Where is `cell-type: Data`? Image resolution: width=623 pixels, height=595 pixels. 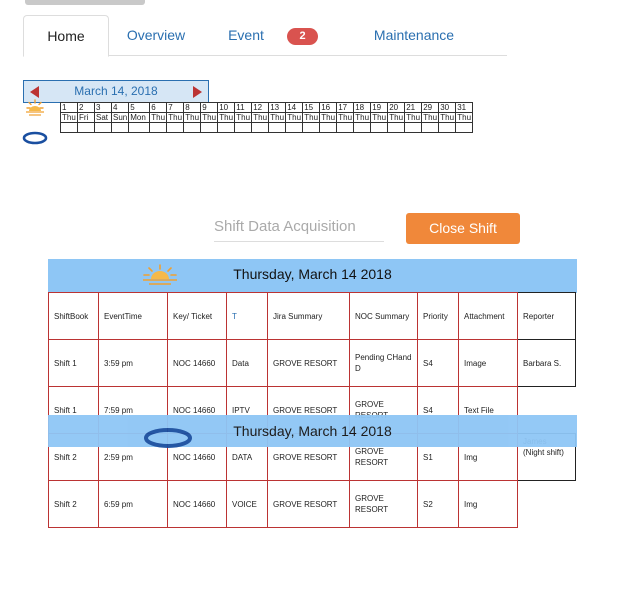
cell-type: Data is located at coordinates (247, 363).